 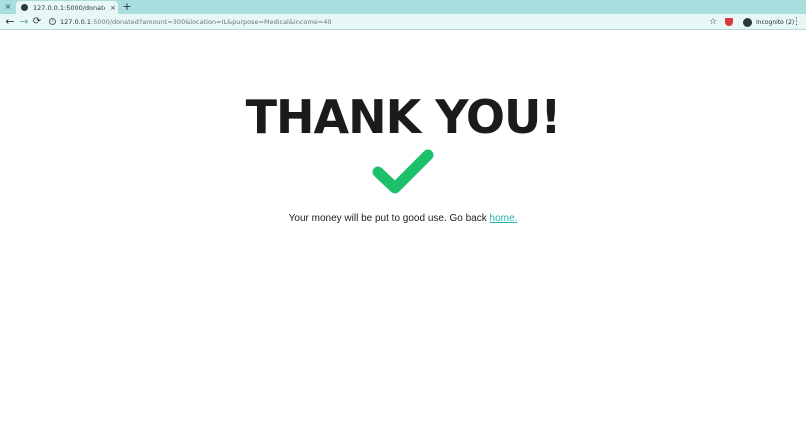 I want to click on shield-icon, so click(x=729, y=22).